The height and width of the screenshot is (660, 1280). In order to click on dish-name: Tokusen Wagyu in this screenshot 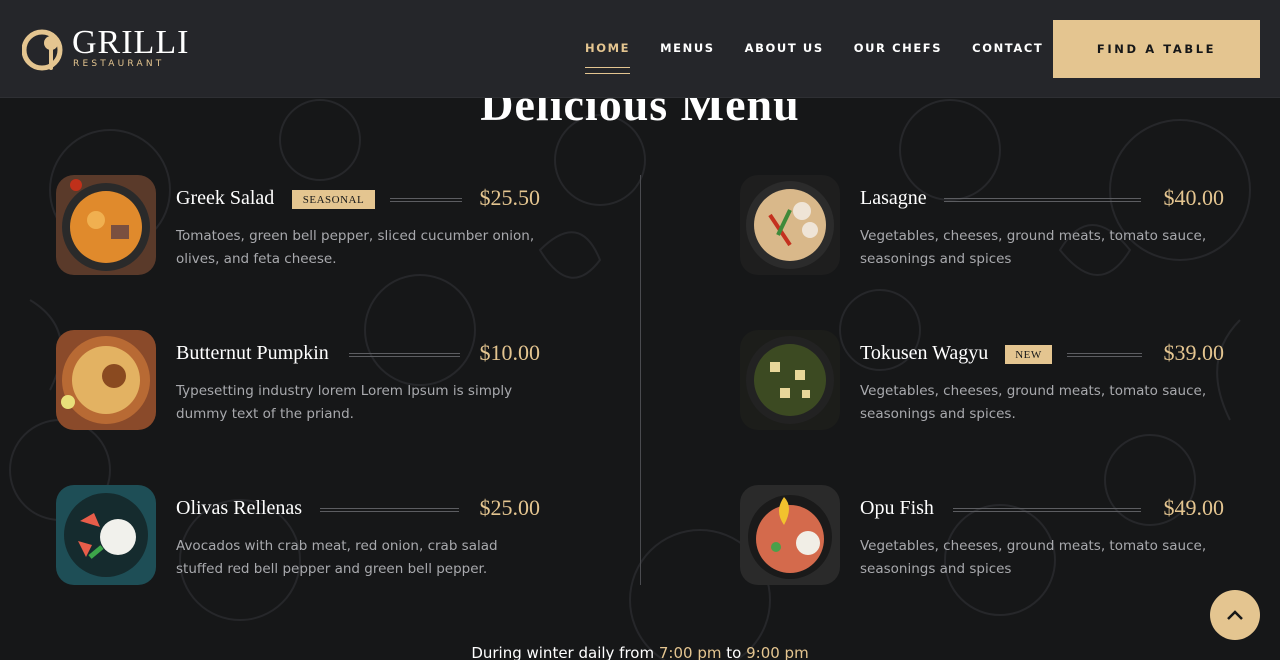, I will do `click(924, 353)`.